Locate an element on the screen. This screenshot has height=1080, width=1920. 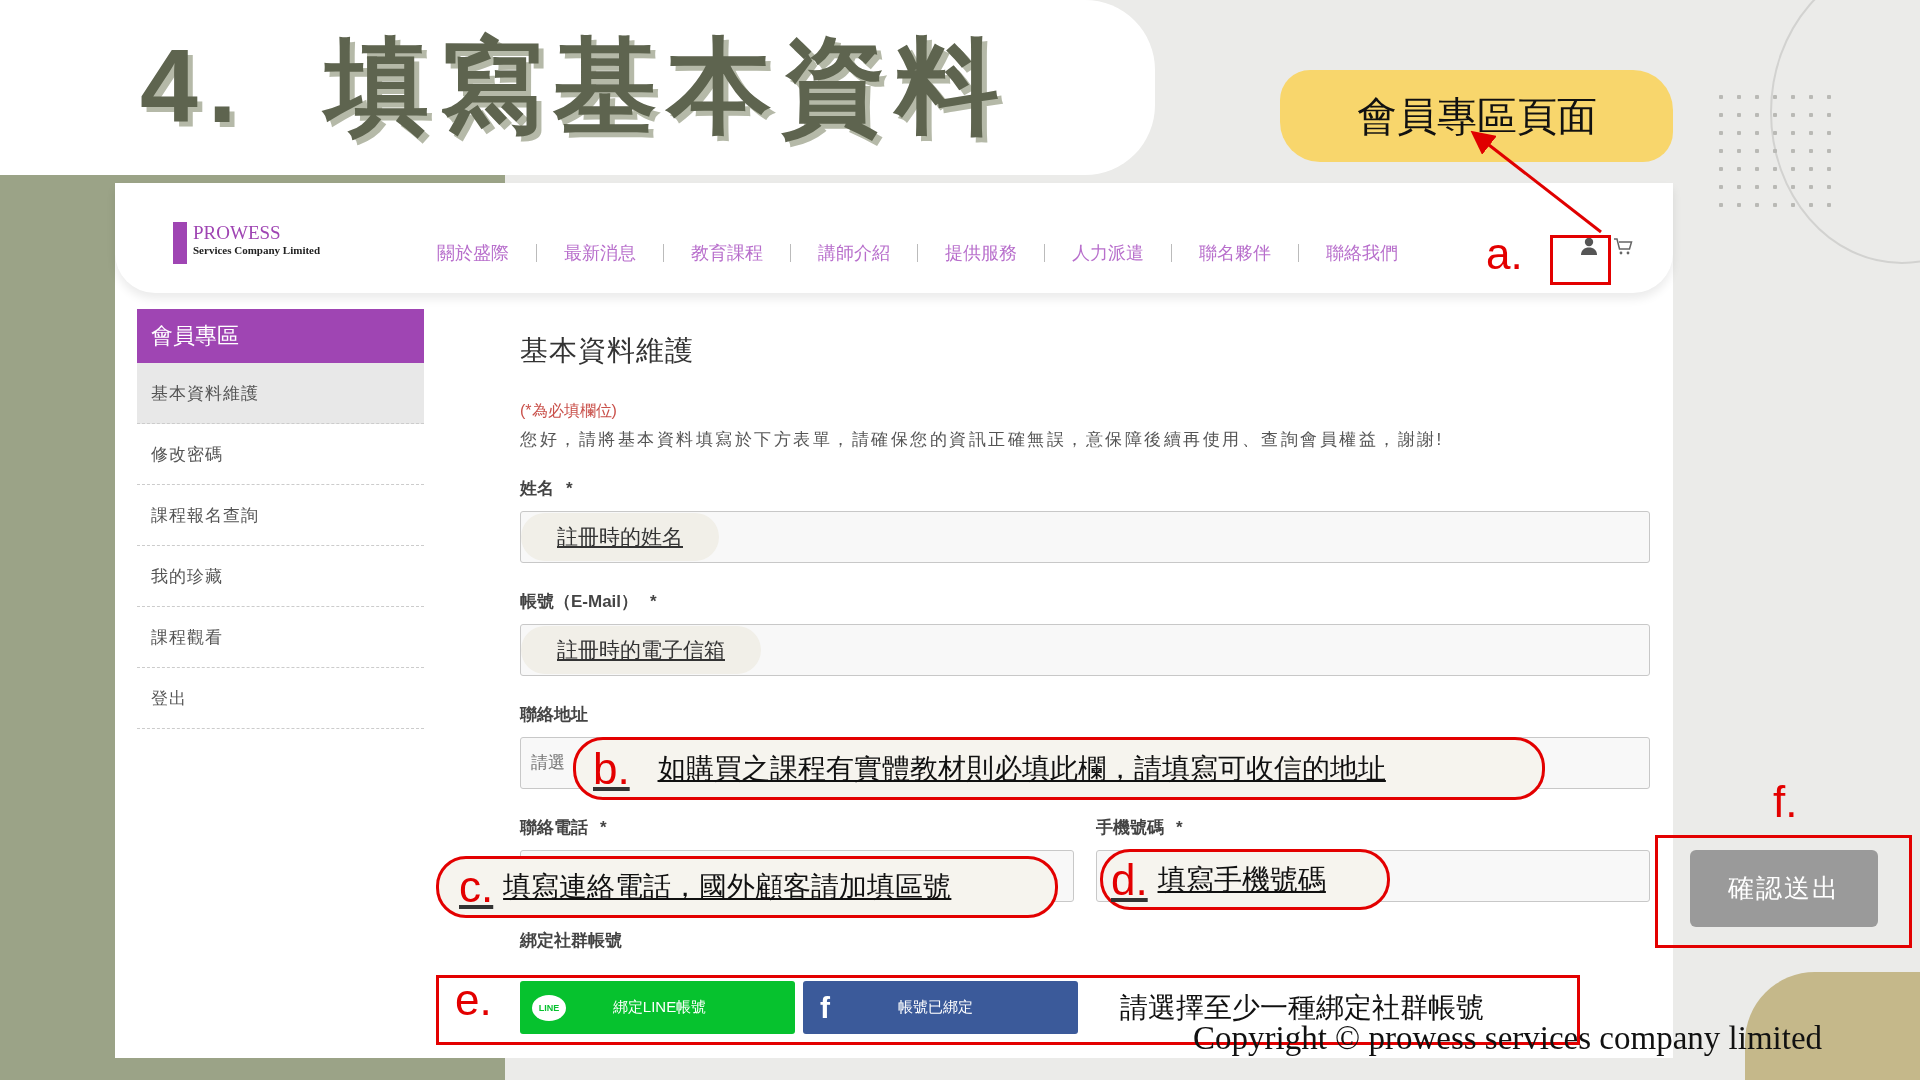
callout-label: 會員專區頁面 is located at coordinates (1476, 116).